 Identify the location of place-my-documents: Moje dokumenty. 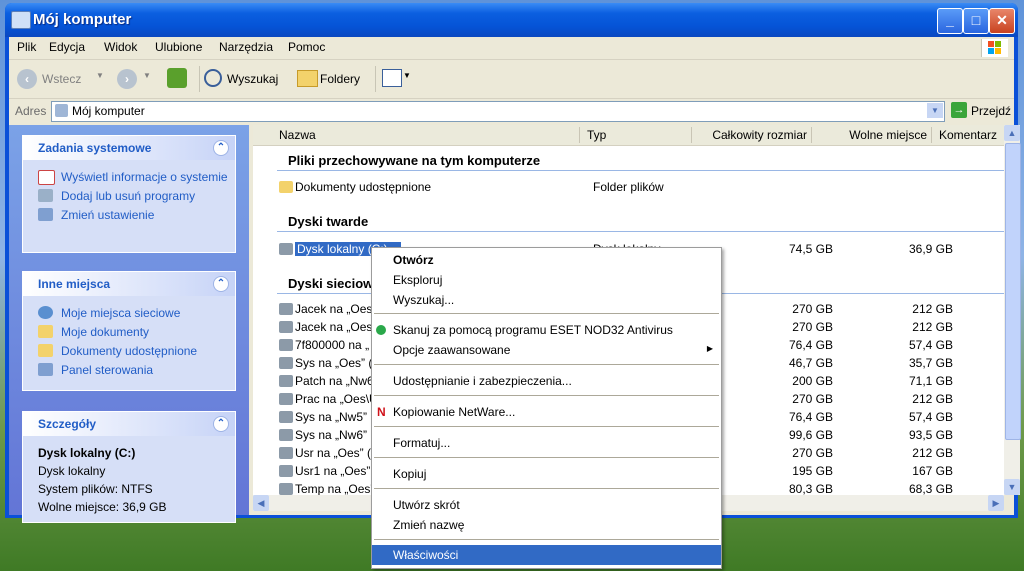
(129, 332).